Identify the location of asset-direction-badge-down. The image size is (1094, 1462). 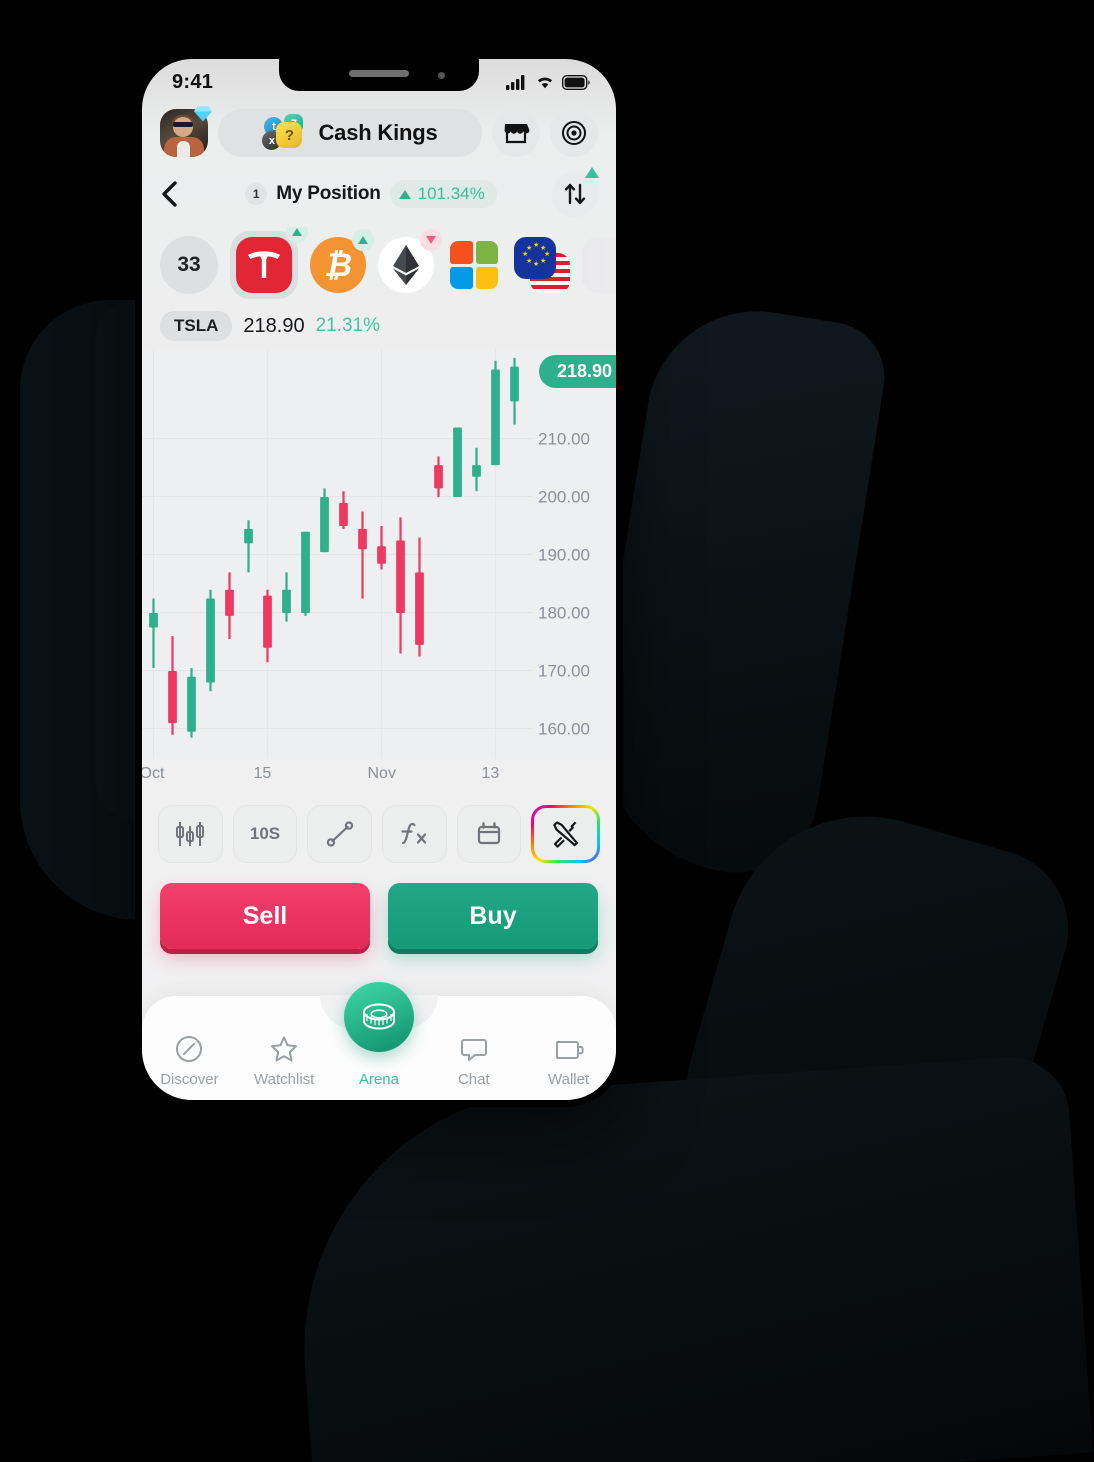
(431, 240).